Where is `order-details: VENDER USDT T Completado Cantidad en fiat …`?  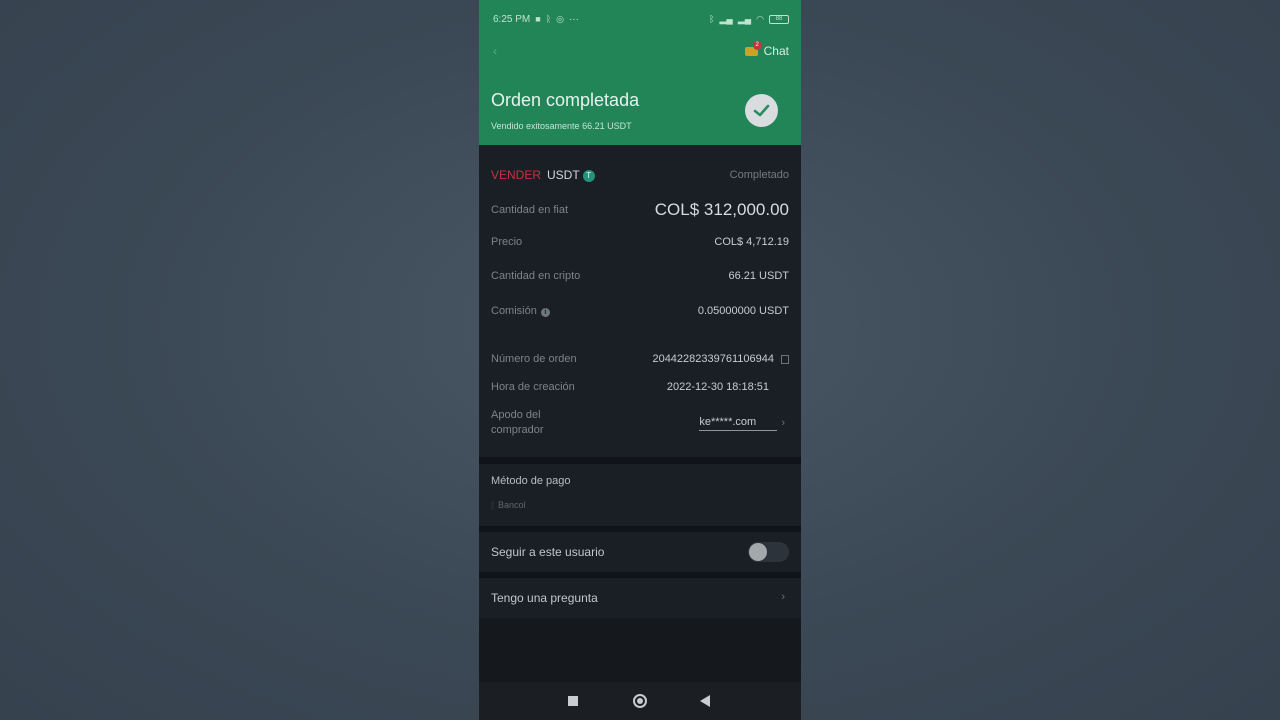
order-details: VENDER USDT T Completado Cantidad en fiat … is located at coordinates (640, 301).